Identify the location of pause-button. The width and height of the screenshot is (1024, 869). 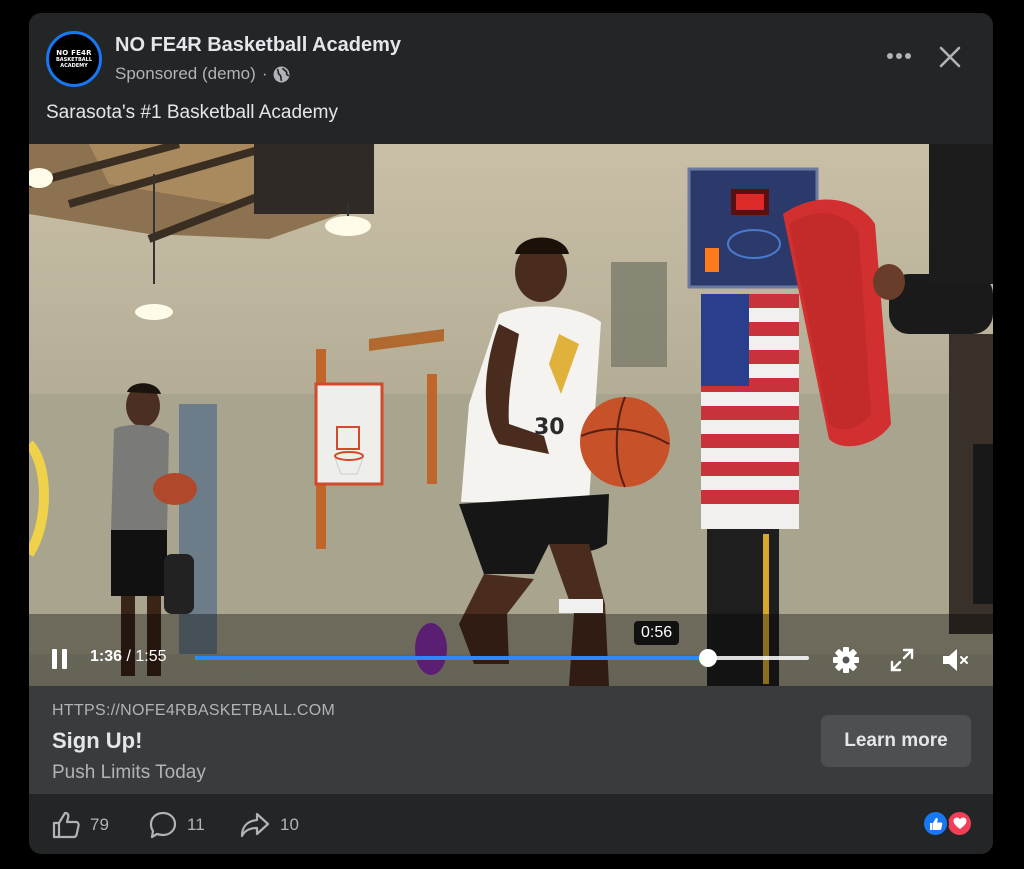
(60, 659).